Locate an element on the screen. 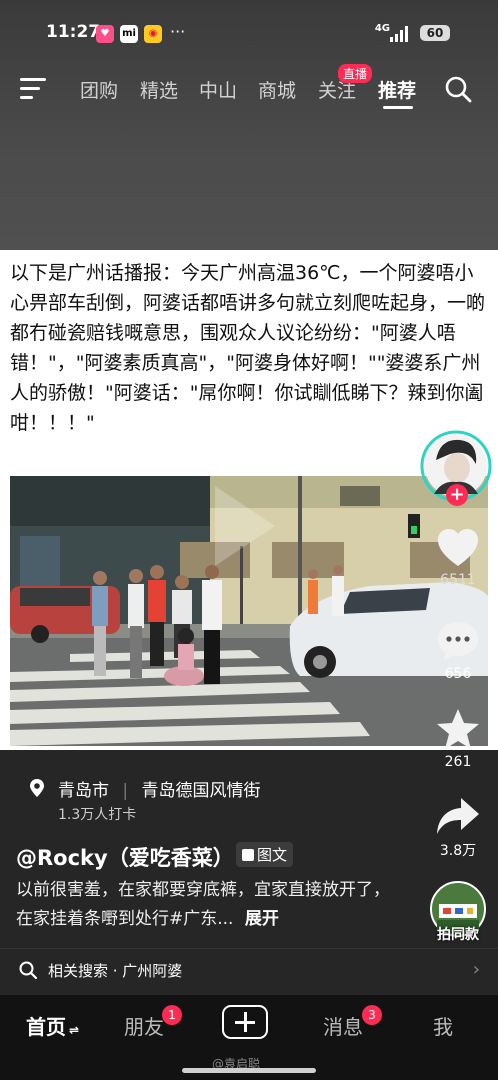 Image resolution: width=498 pixels, height=1080 pixels. location-city: 青岛市 is located at coordinates (83, 791).